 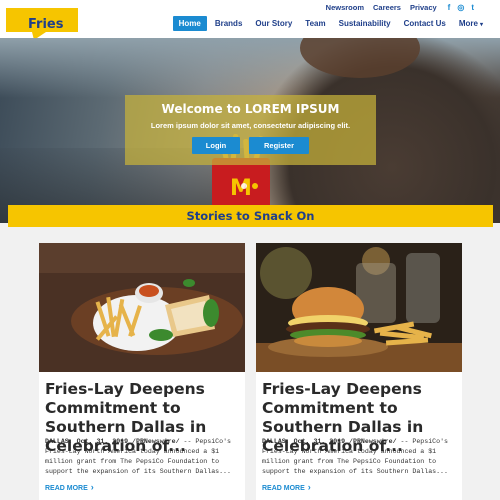 I want to click on instagram-icon: ◎, so click(x=460, y=7).